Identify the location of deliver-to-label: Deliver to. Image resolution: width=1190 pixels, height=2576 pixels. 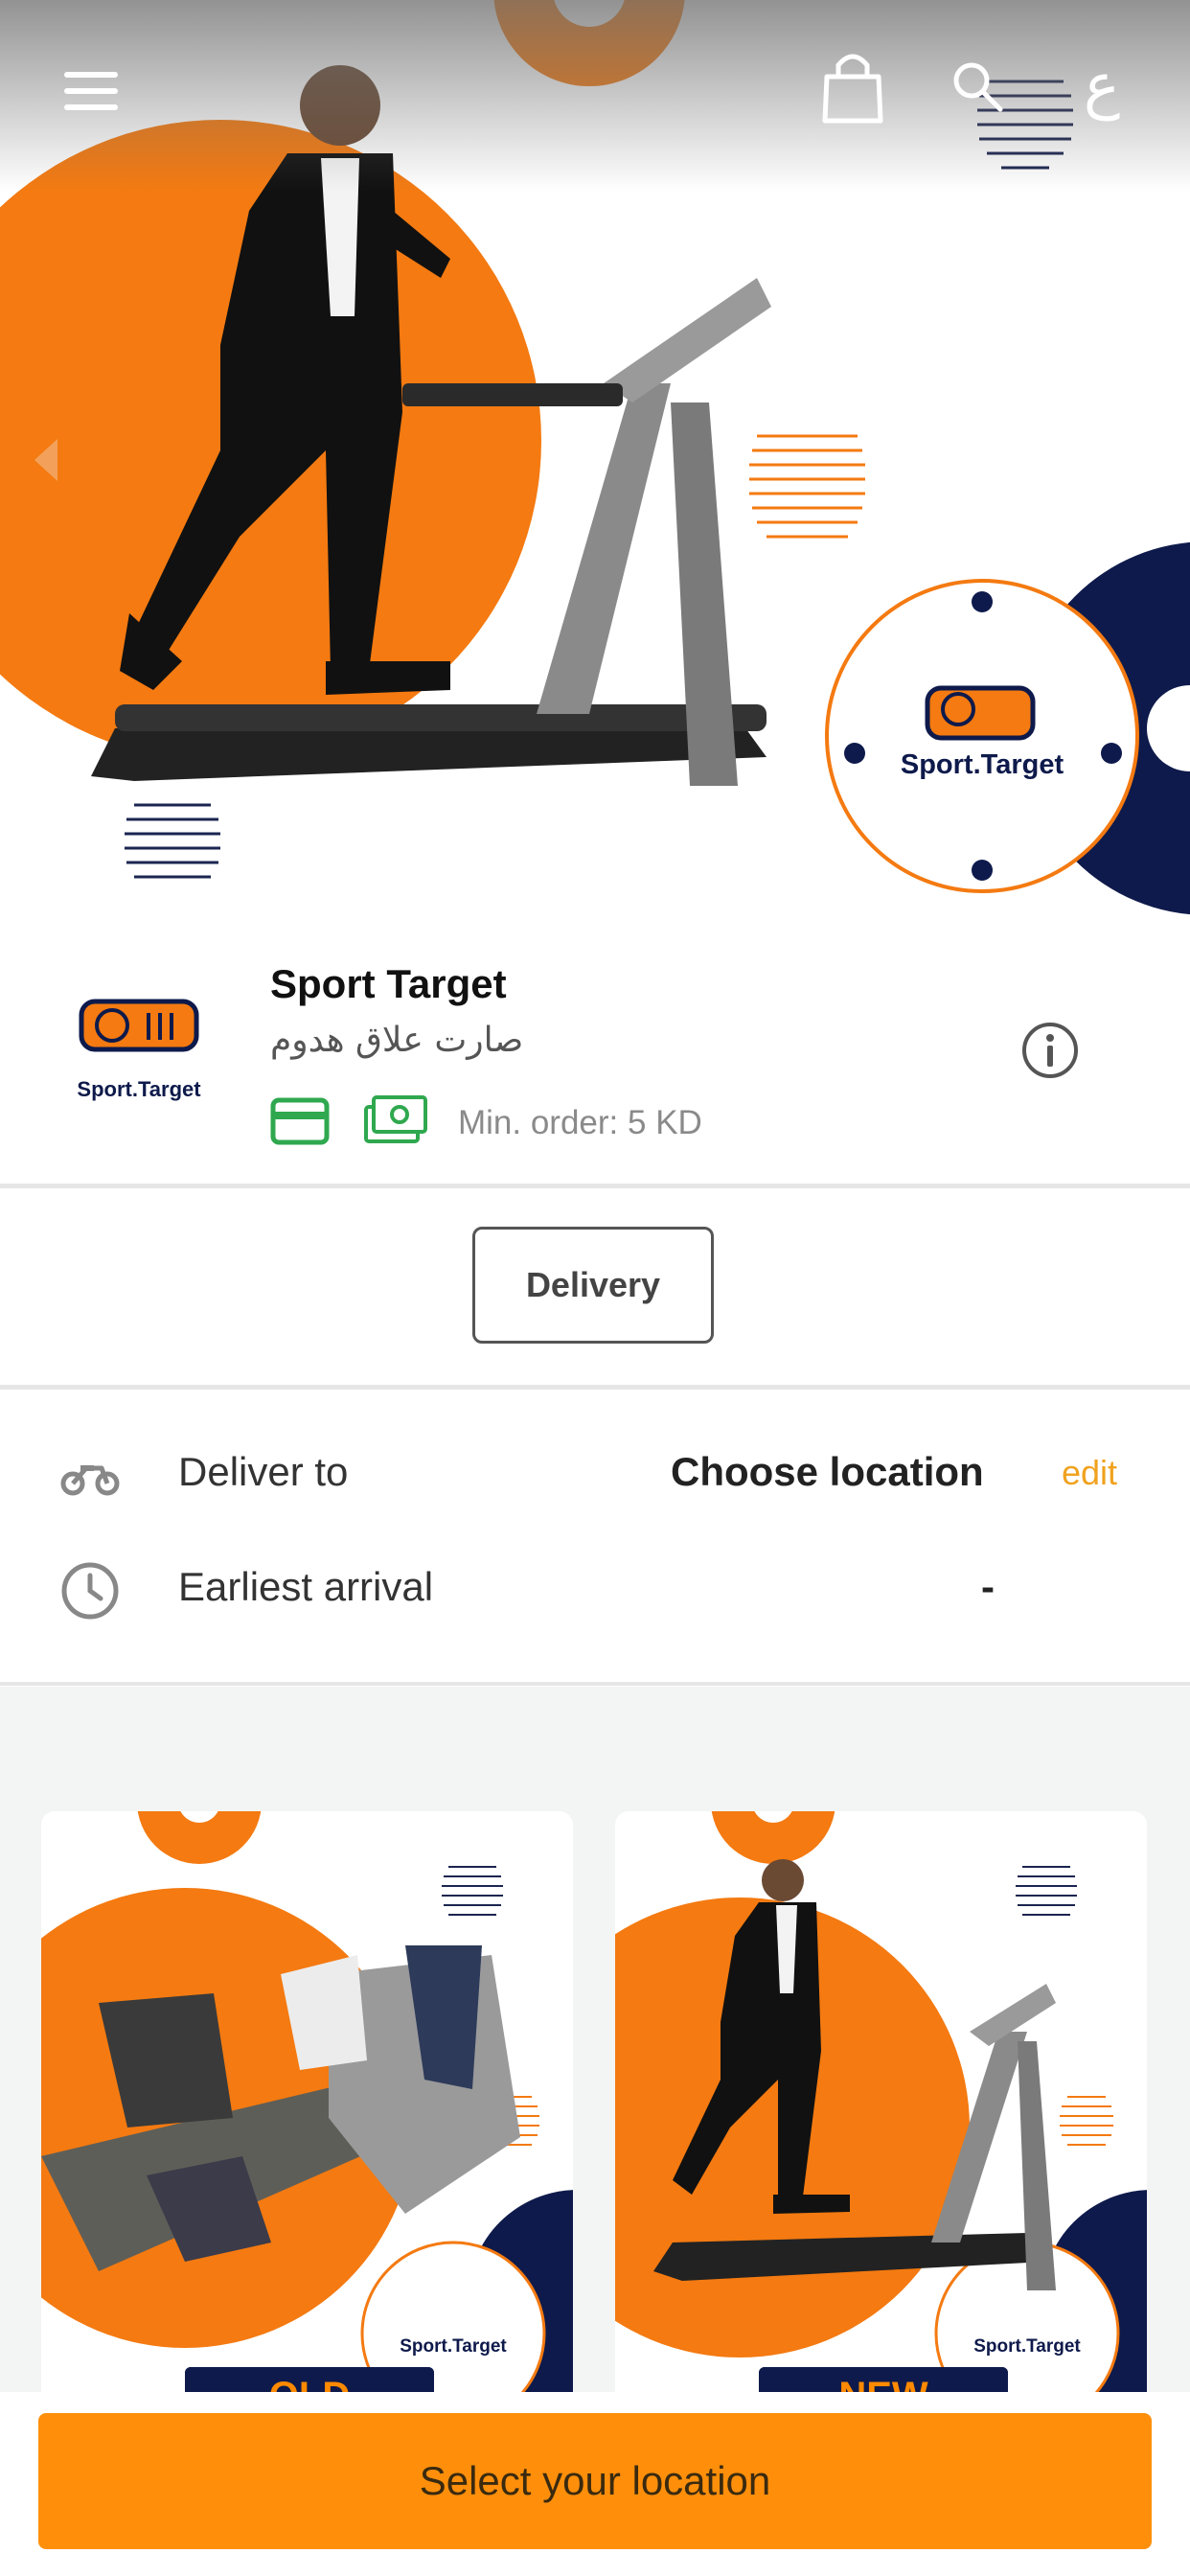
(264, 1471).